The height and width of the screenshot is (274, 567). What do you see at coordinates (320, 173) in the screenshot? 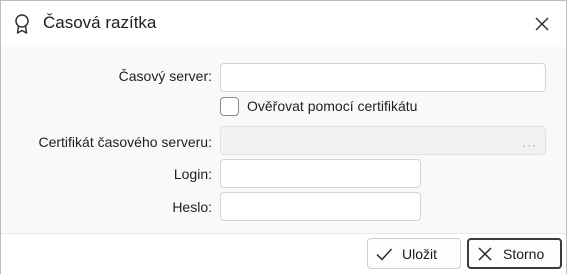
I see `login-input` at bounding box center [320, 173].